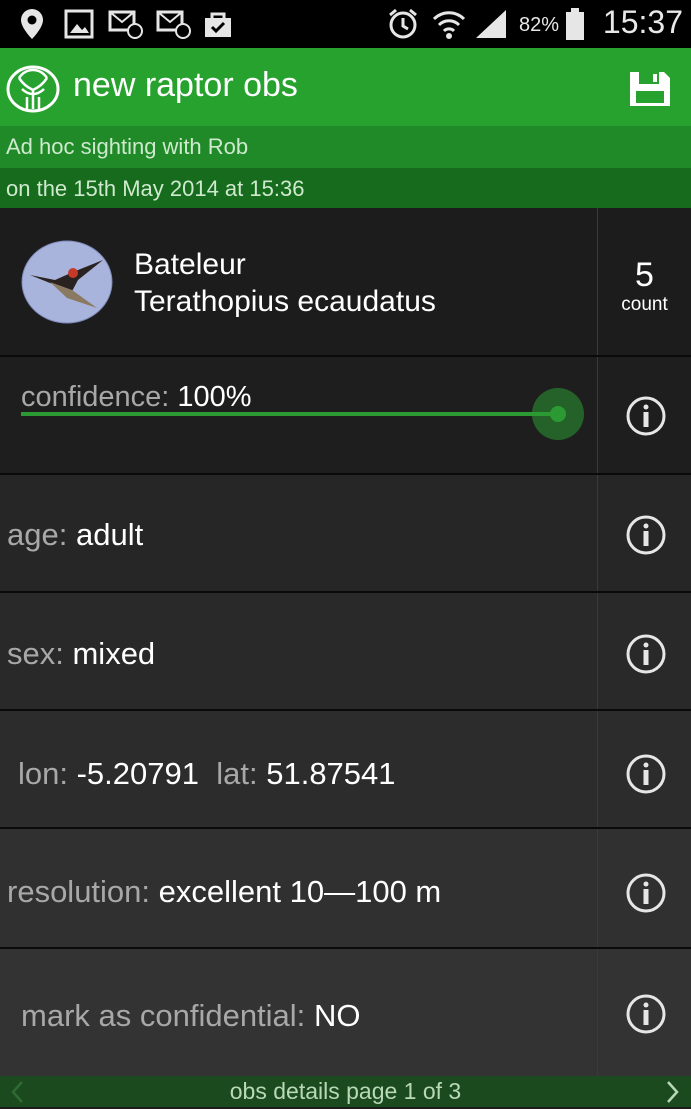 This screenshot has height=1109, width=691. Describe the element at coordinates (538, 25) in the screenshot. I see `battery-percent: 82%` at that location.